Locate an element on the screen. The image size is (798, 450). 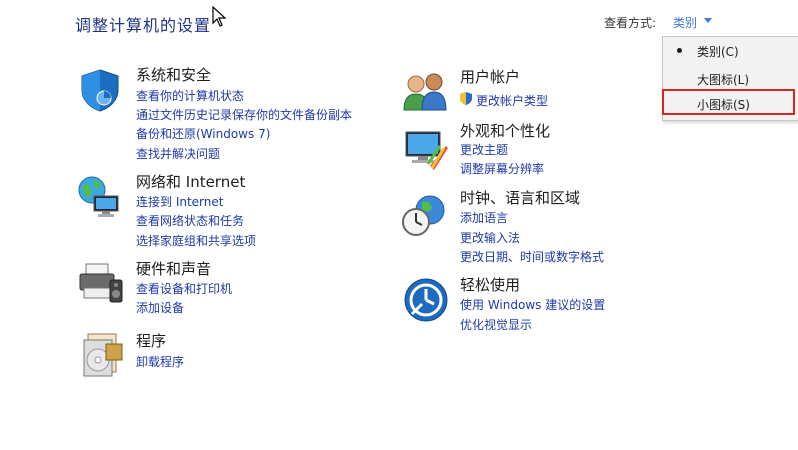
view-by-dropdown: 类别 is located at coordinates (685, 22).